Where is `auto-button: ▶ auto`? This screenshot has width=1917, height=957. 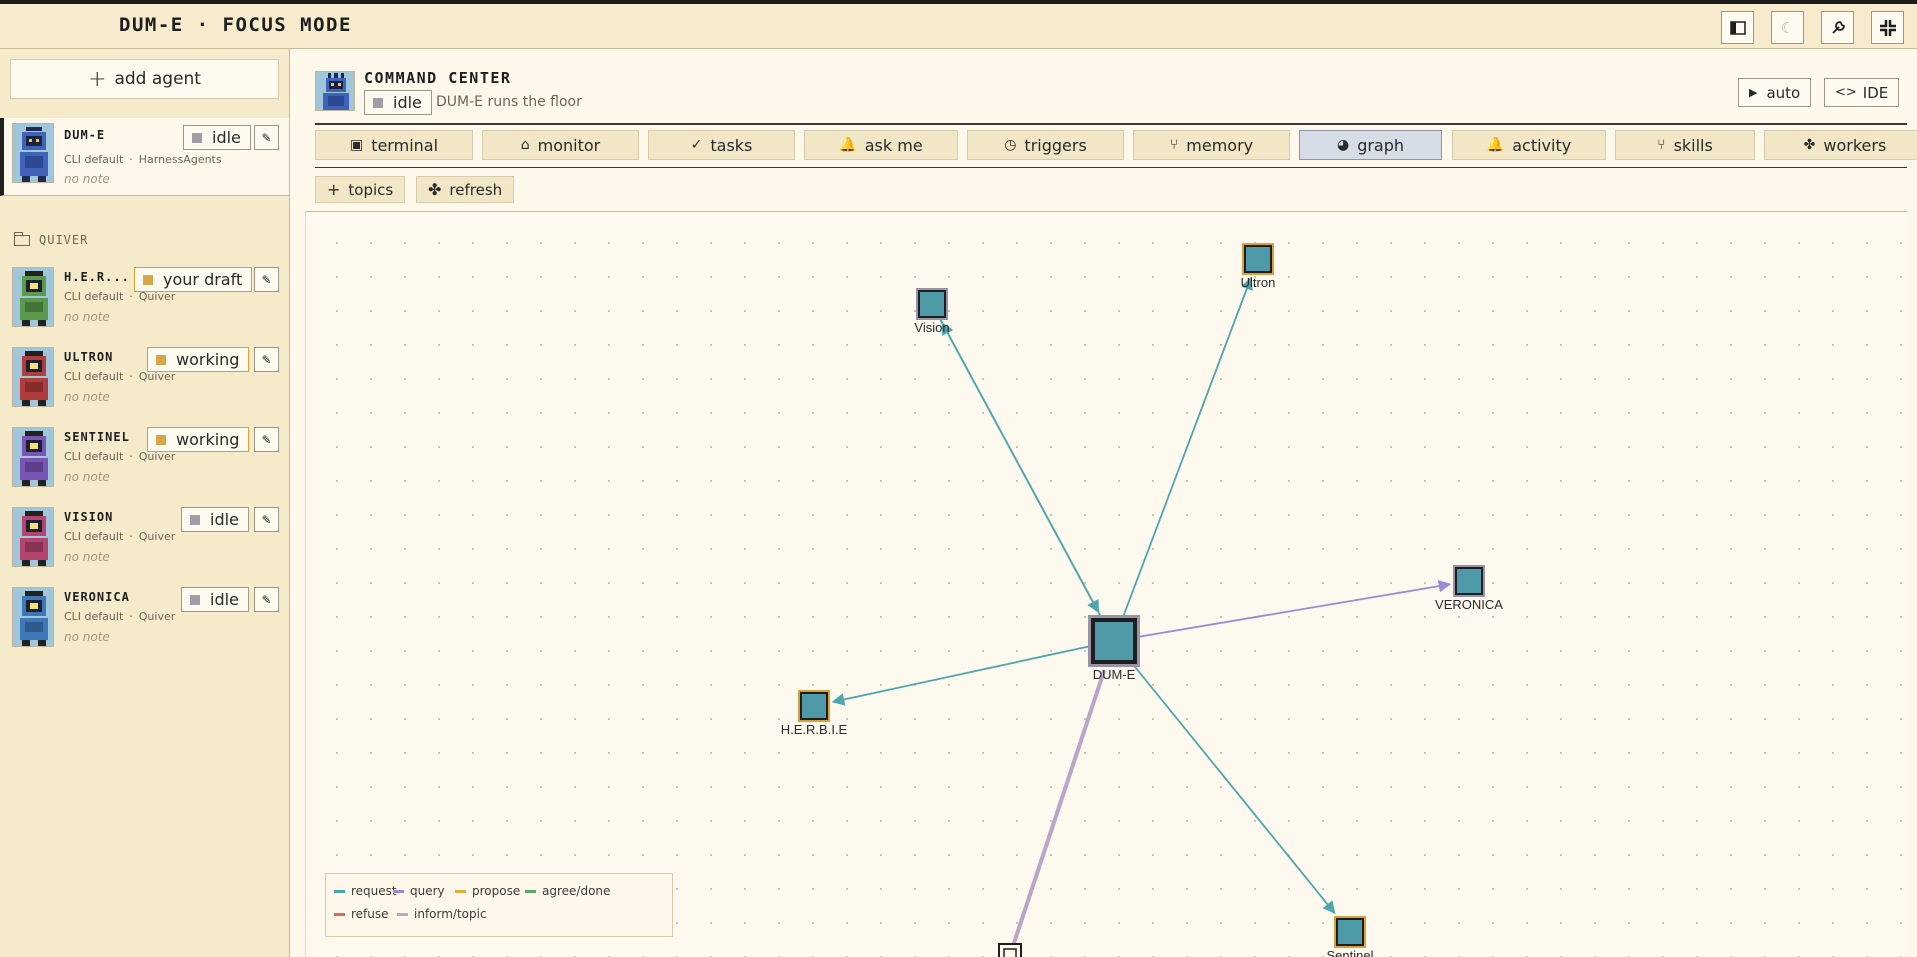 auto-button: ▶ auto is located at coordinates (1775, 92).